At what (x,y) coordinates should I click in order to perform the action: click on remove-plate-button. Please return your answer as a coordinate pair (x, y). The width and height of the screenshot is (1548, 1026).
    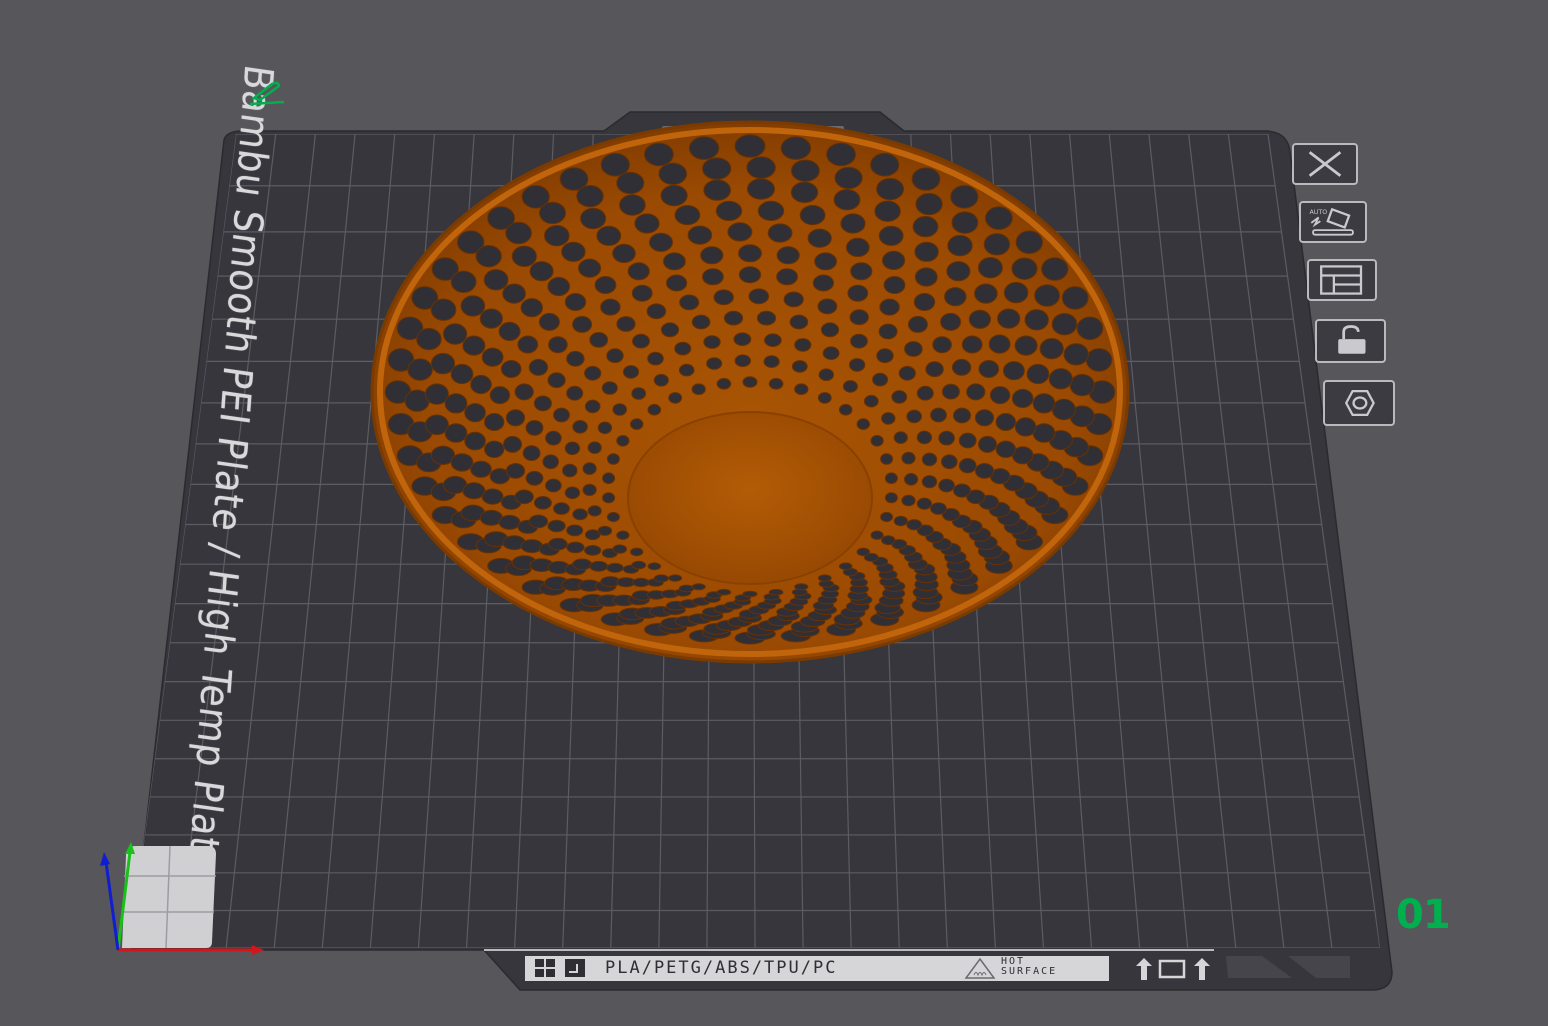
    Looking at the image, I should click on (1325, 164).